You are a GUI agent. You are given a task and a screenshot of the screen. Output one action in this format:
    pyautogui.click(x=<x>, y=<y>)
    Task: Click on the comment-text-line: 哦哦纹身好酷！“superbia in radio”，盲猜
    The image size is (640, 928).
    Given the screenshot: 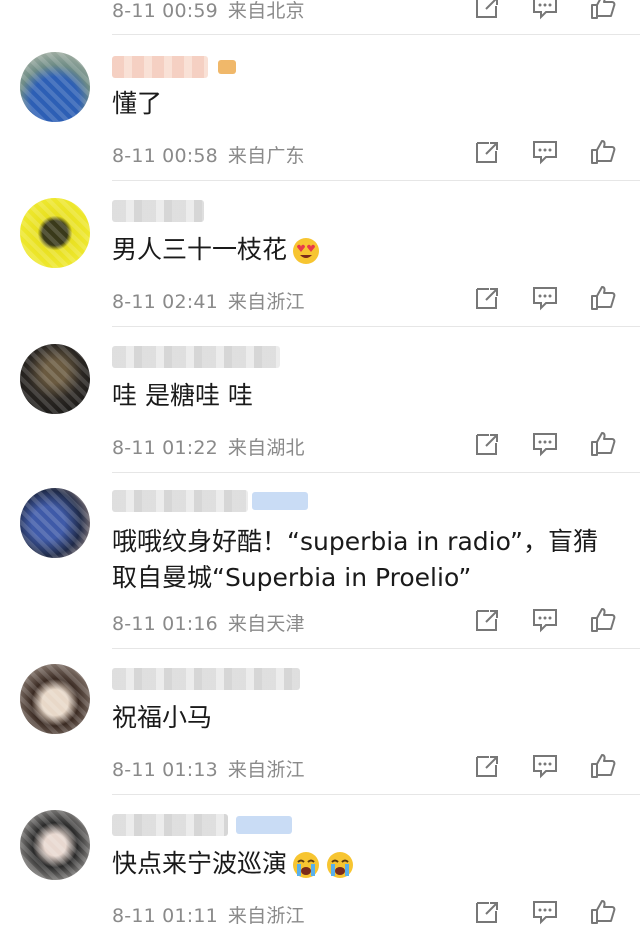 What is the action you would take?
    pyautogui.click(x=355, y=541)
    